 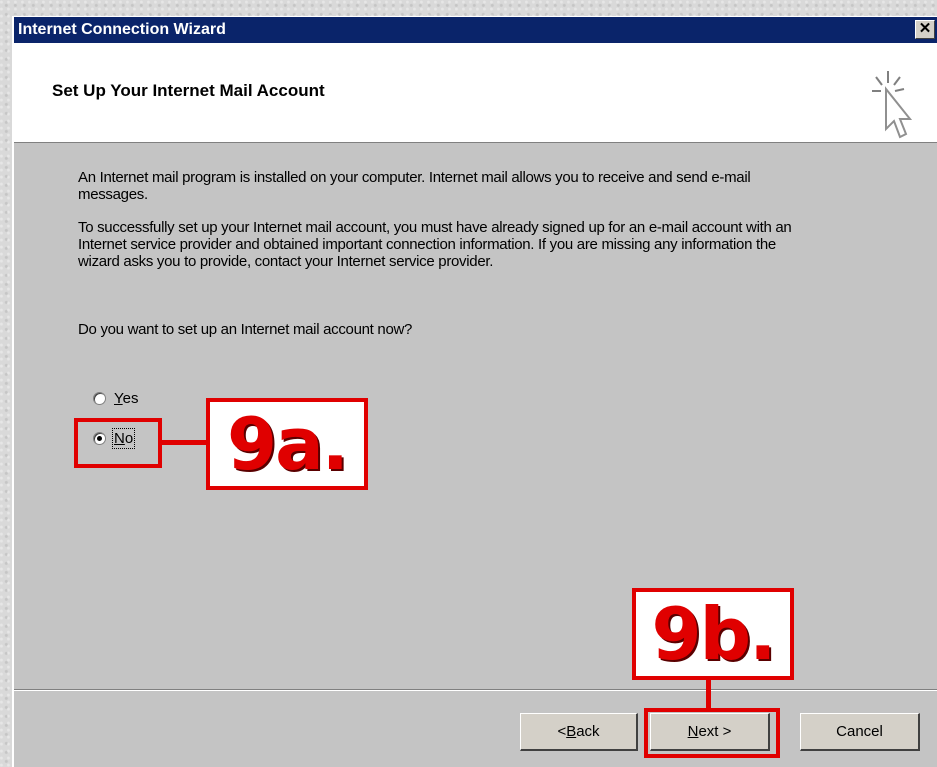 What do you see at coordinates (287, 444) in the screenshot?
I see `annotation-label-9a: 9a.` at bounding box center [287, 444].